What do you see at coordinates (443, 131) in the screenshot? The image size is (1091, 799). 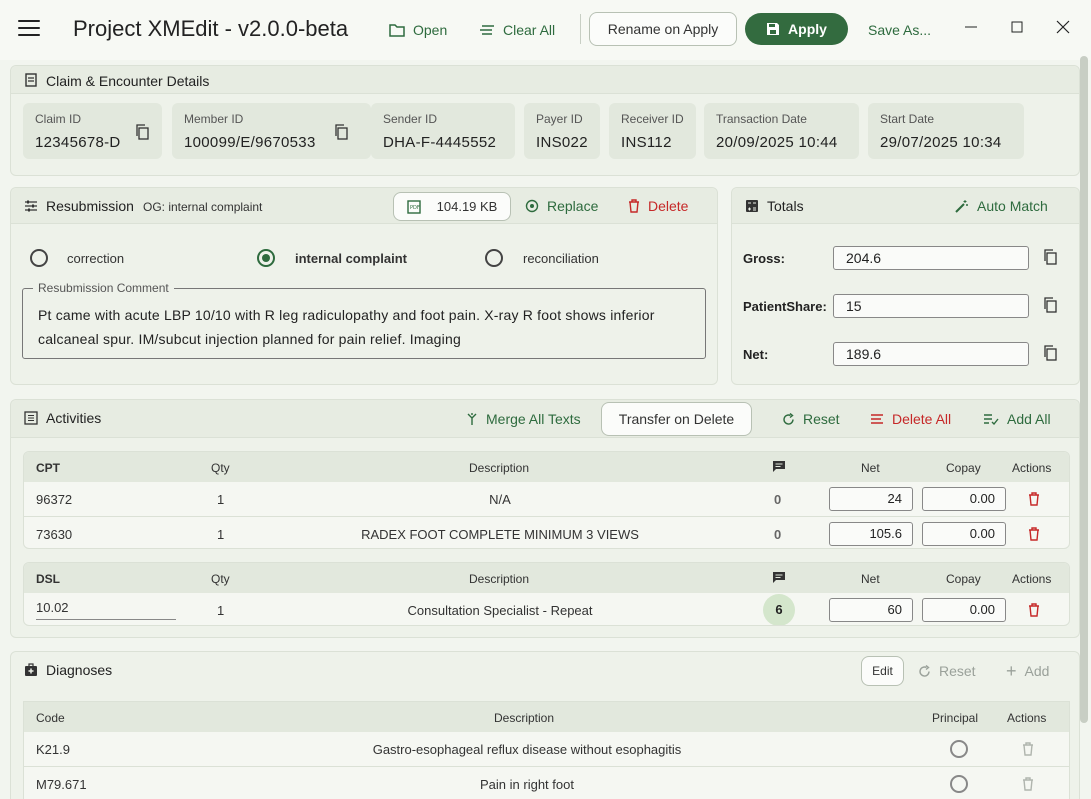 I see `sender-id-chip: Sender ID DHA-F-4445552` at bounding box center [443, 131].